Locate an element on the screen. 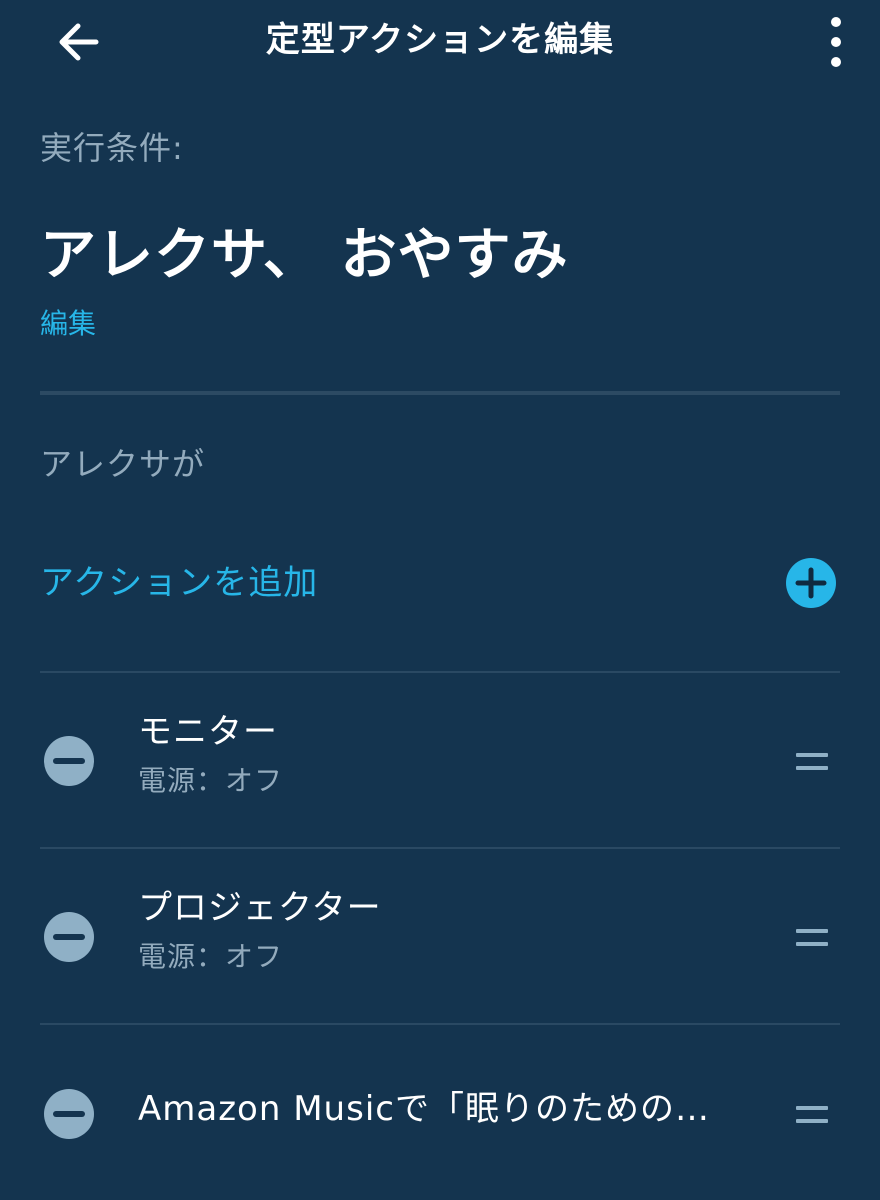  action-item: プロジェクター 電源：オフ is located at coordinates (440, 935).